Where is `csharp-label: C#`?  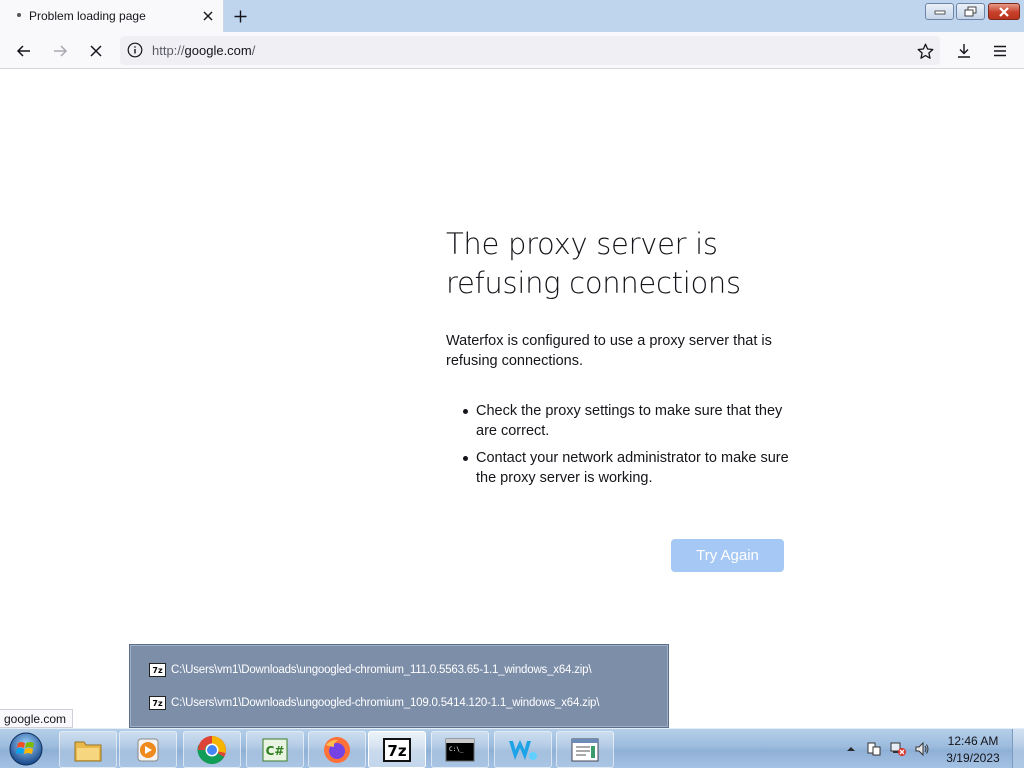
csharp-label: C# is located at coordinates (275, 751).